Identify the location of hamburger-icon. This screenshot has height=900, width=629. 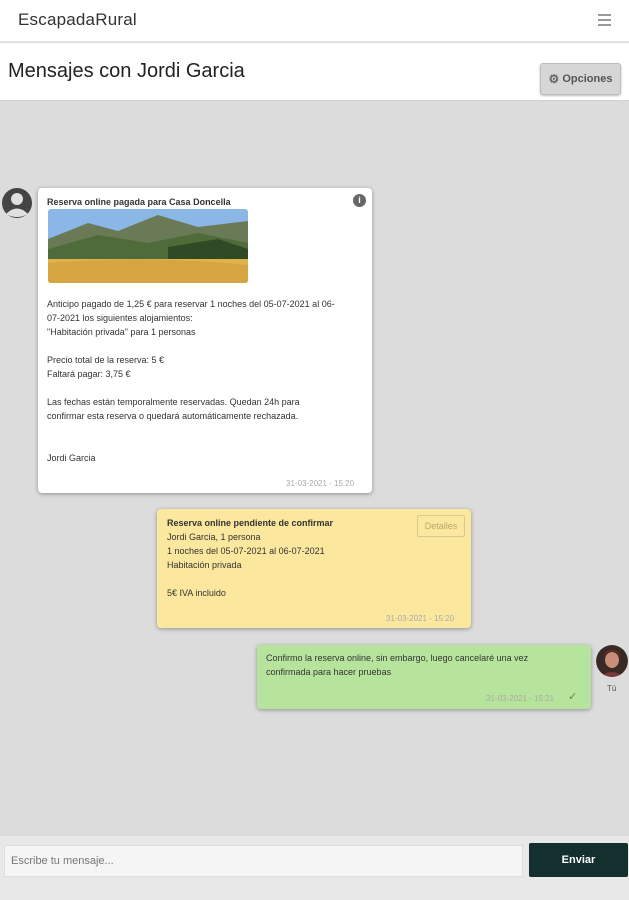
(604, 20).